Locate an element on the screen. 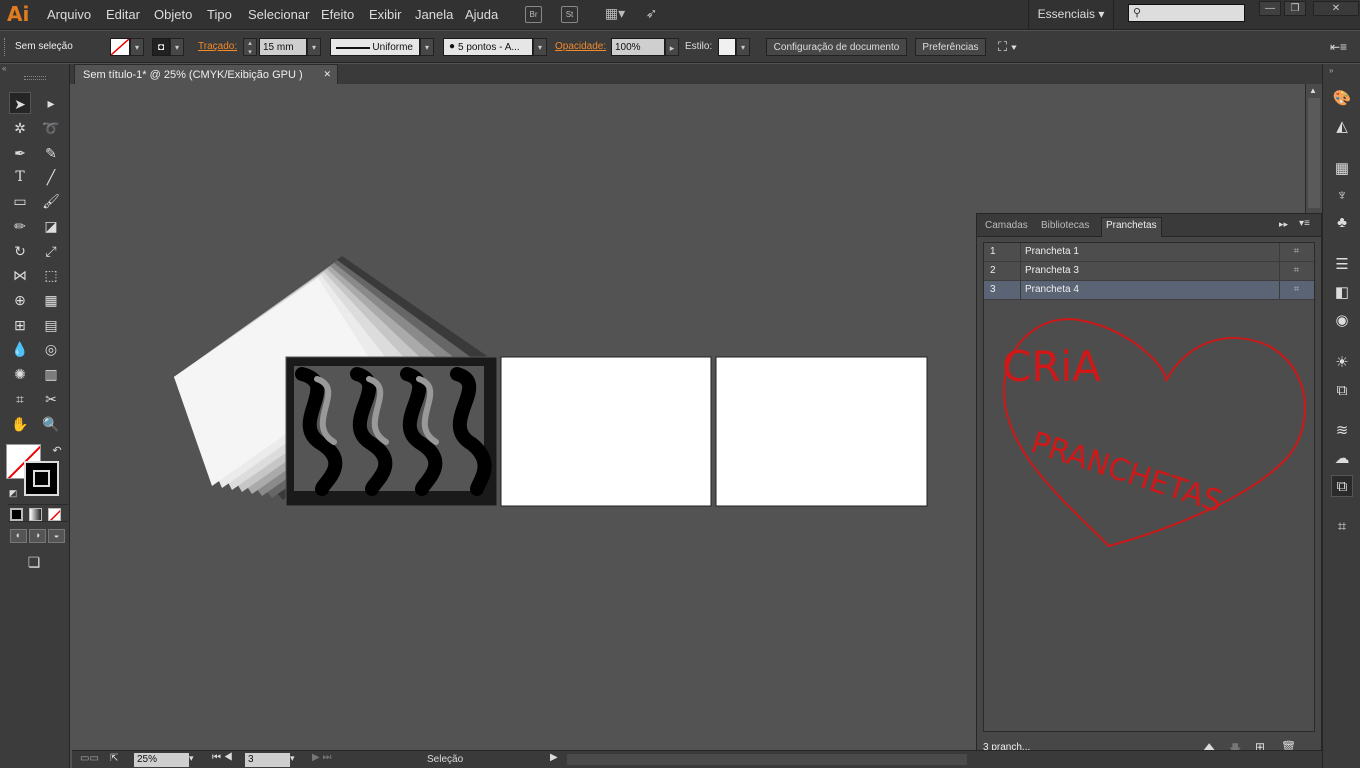  pen-tool-icon: ✒ is located at coordinates (20, 153).